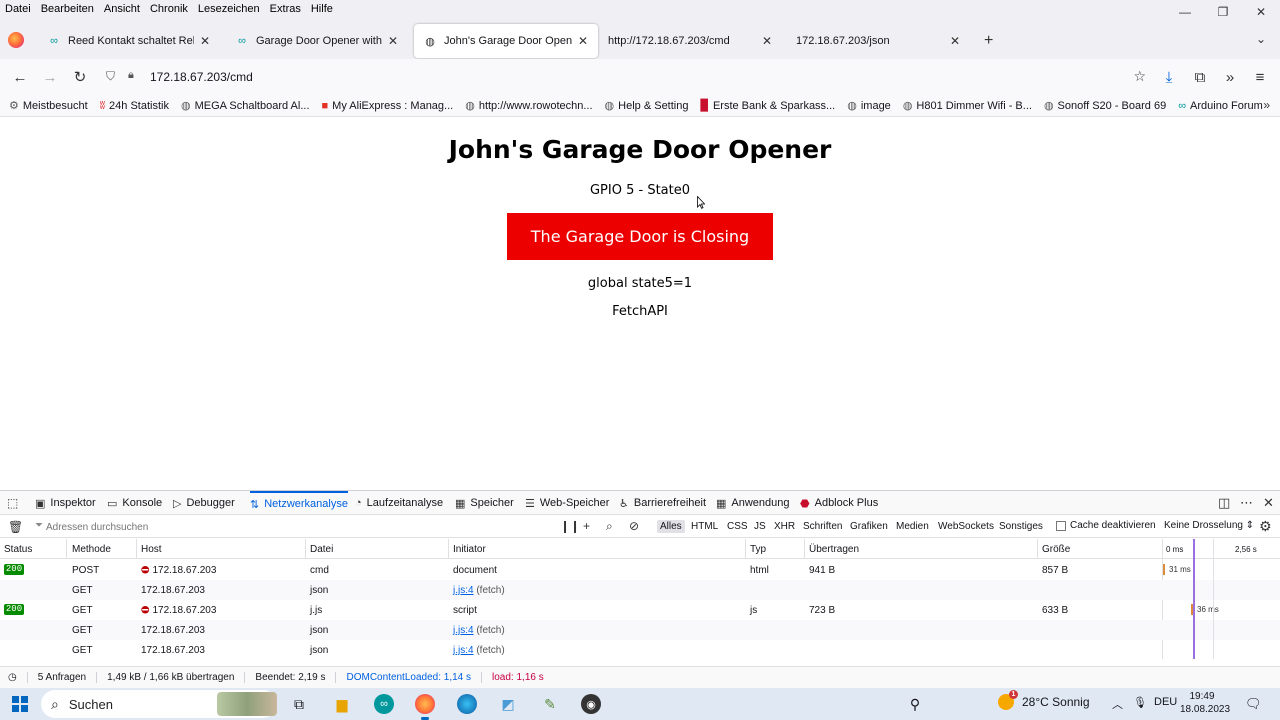 This screenshot has width=1280, height=720. I want to click on task-view-icon: ⧉, so click(299, 704).